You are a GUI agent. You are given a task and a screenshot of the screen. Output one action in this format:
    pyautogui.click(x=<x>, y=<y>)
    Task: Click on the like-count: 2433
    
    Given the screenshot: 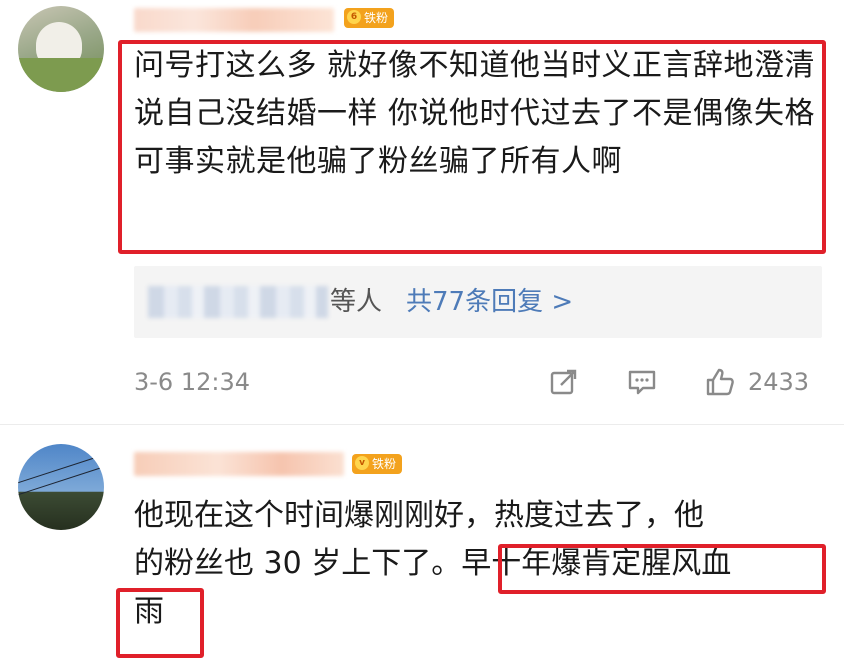 What is the action you would take?
    pyautogui.click(x=779, y=382)
    